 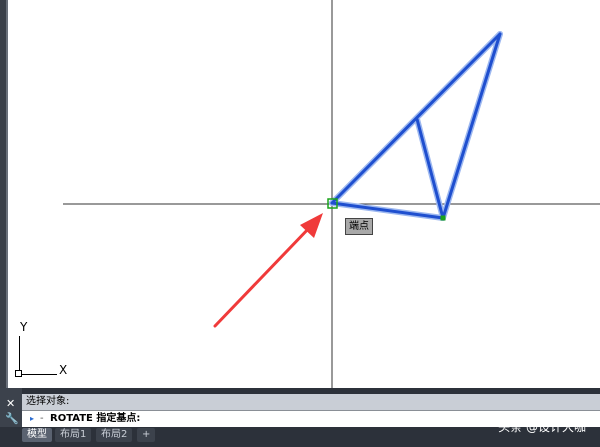 I want to click on tab-add-layout: +, so click(x=146, y=435).